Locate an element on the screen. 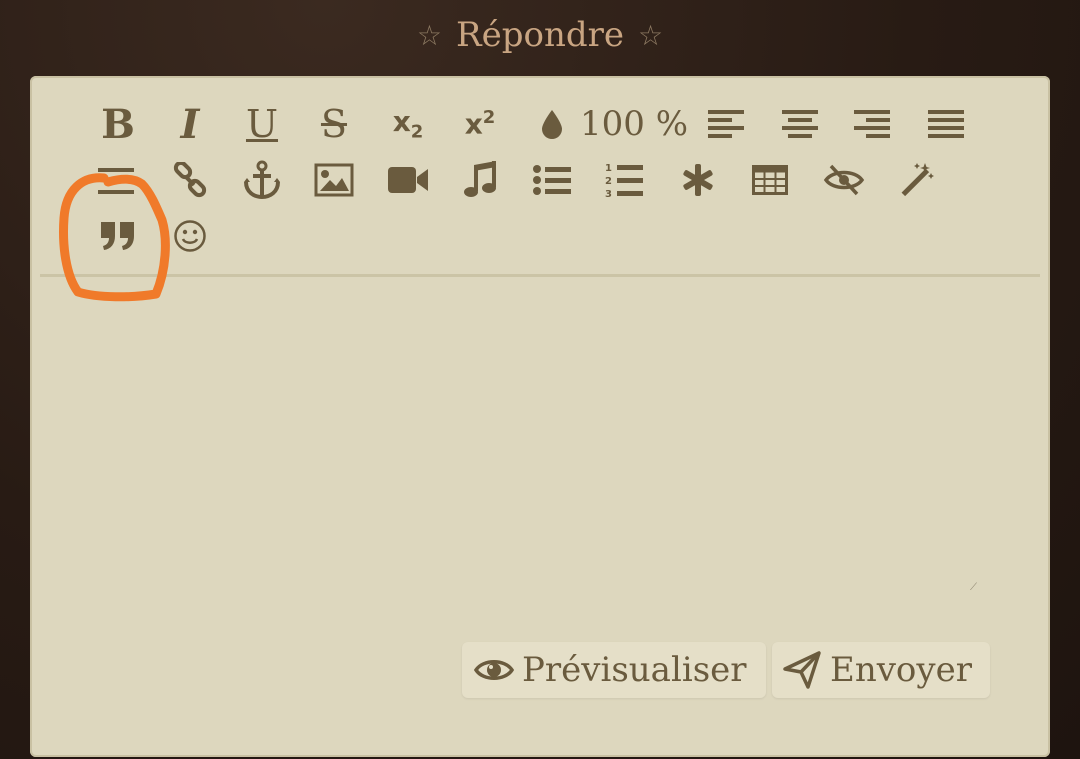  table-button is located at coordinates (770, 180).